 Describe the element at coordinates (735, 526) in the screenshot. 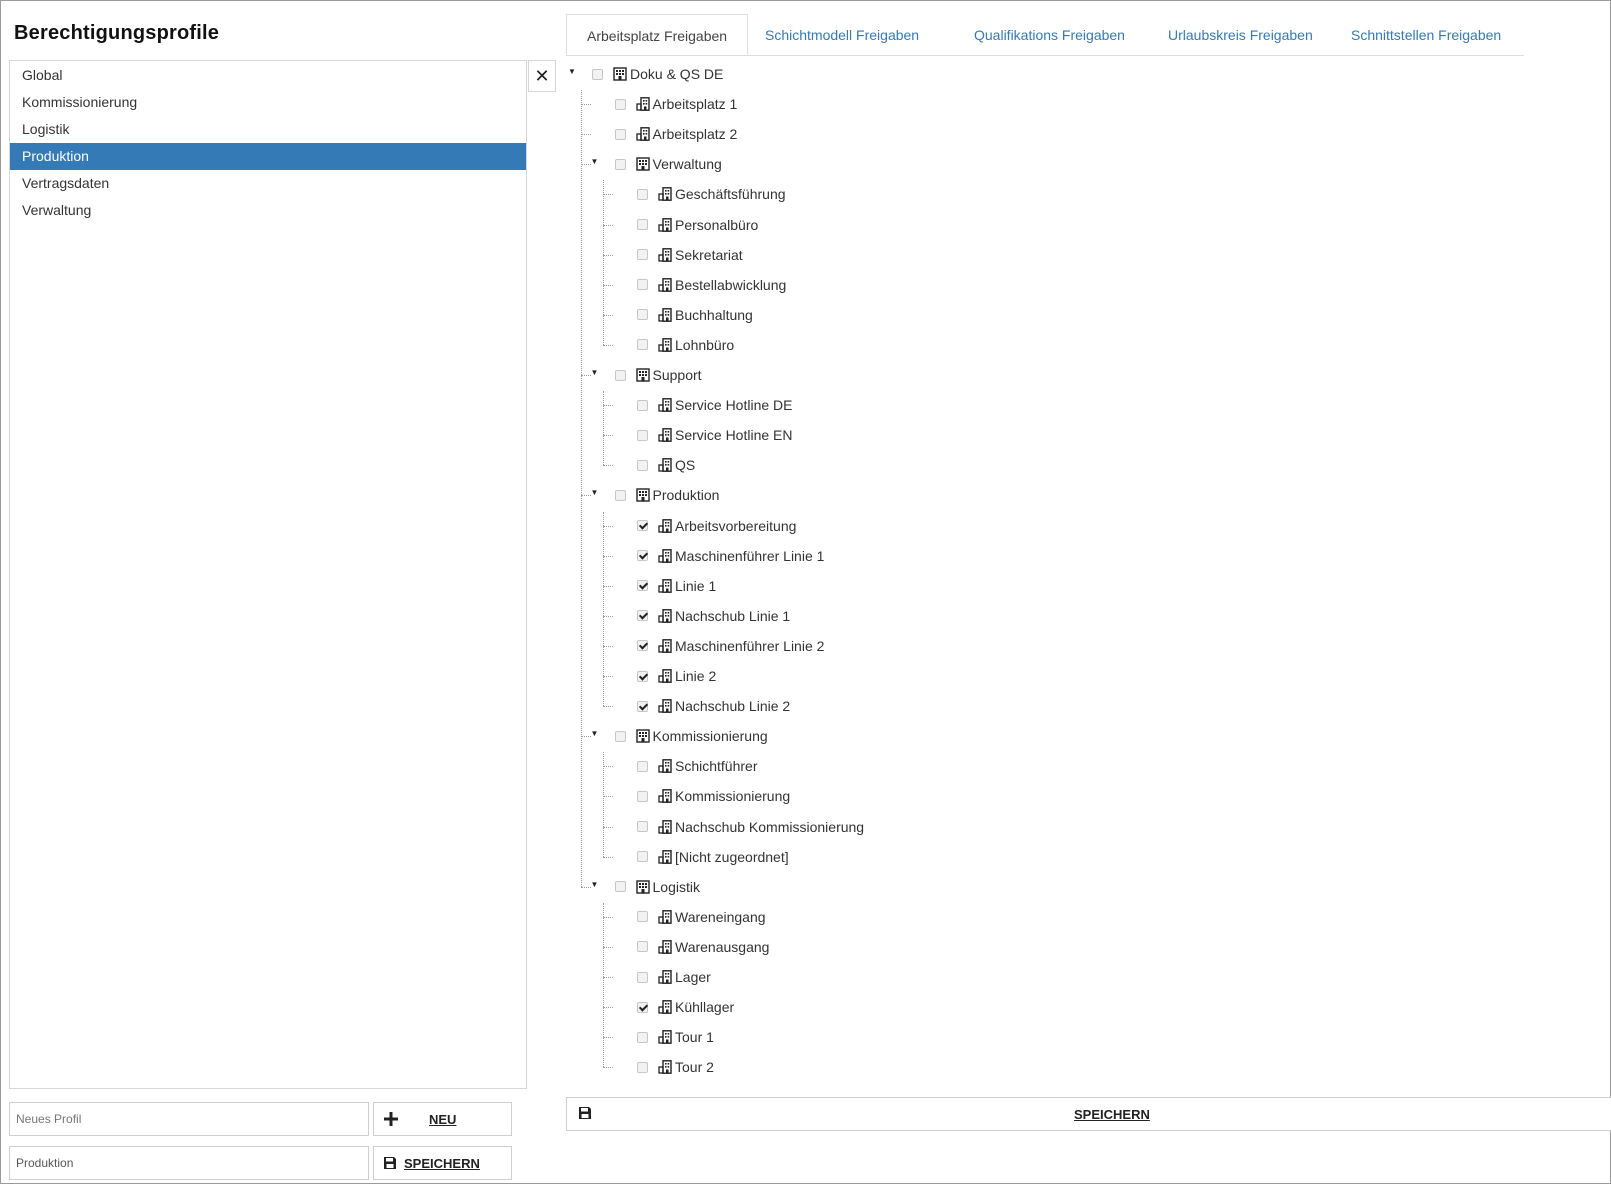

I see `tree-node-label: Arbeitsvorbereitung` at that location.